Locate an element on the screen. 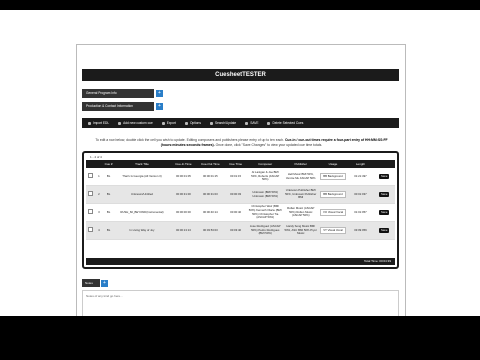  track-title-cell: Unknown/Untitled is located at coordinates (141, 194).